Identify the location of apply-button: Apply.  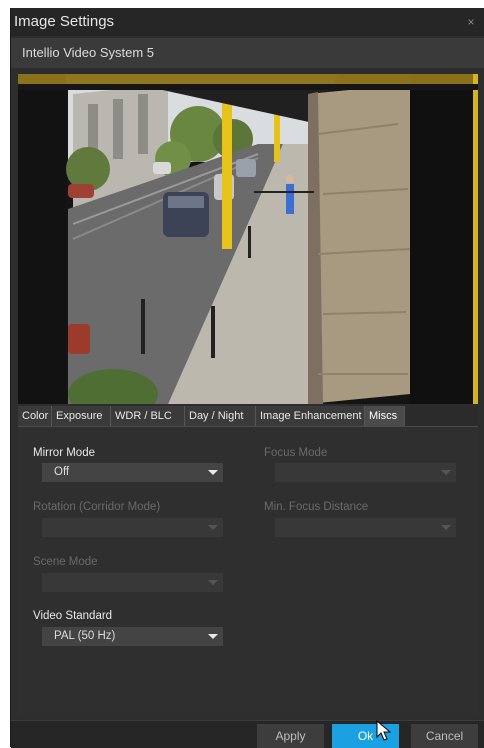
(290, 736).